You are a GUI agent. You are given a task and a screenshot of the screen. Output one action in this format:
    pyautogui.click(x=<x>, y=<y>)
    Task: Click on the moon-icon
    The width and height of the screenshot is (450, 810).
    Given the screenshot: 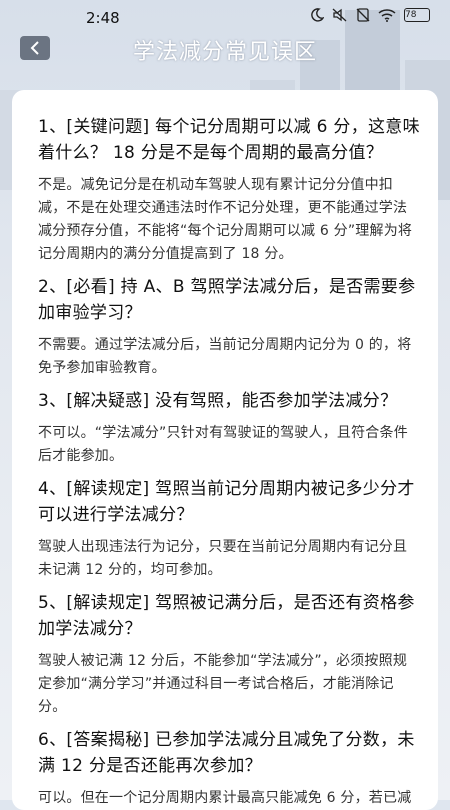 What is the action you would take?
    pyautogui.click(x=317, y=15)
    